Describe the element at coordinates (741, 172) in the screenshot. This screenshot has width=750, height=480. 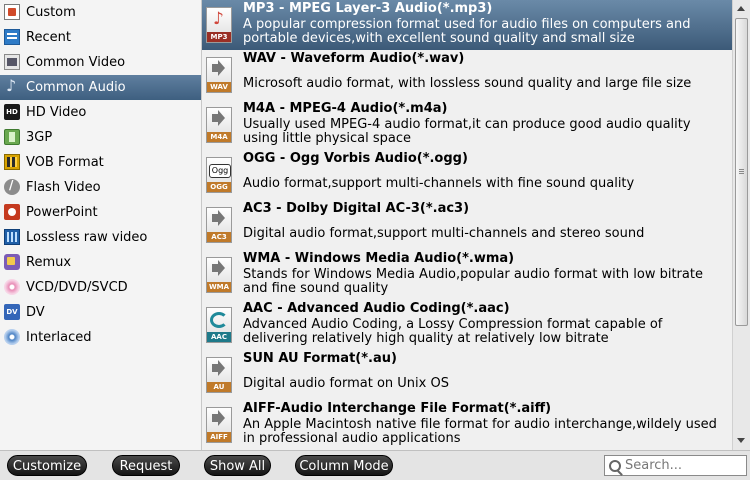
I see `scrollbar-thumb` at that location.